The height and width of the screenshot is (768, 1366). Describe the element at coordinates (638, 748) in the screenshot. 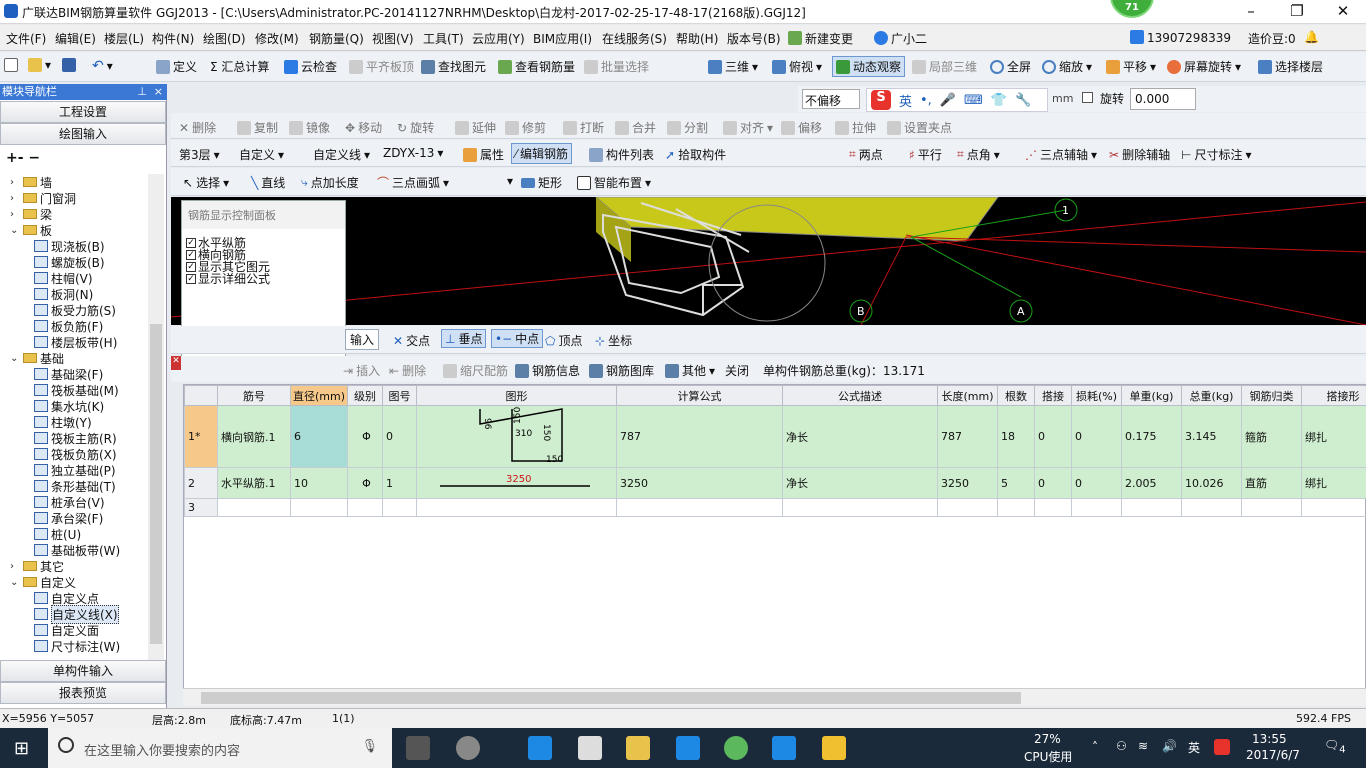

I see `explorer-icon` at that location.